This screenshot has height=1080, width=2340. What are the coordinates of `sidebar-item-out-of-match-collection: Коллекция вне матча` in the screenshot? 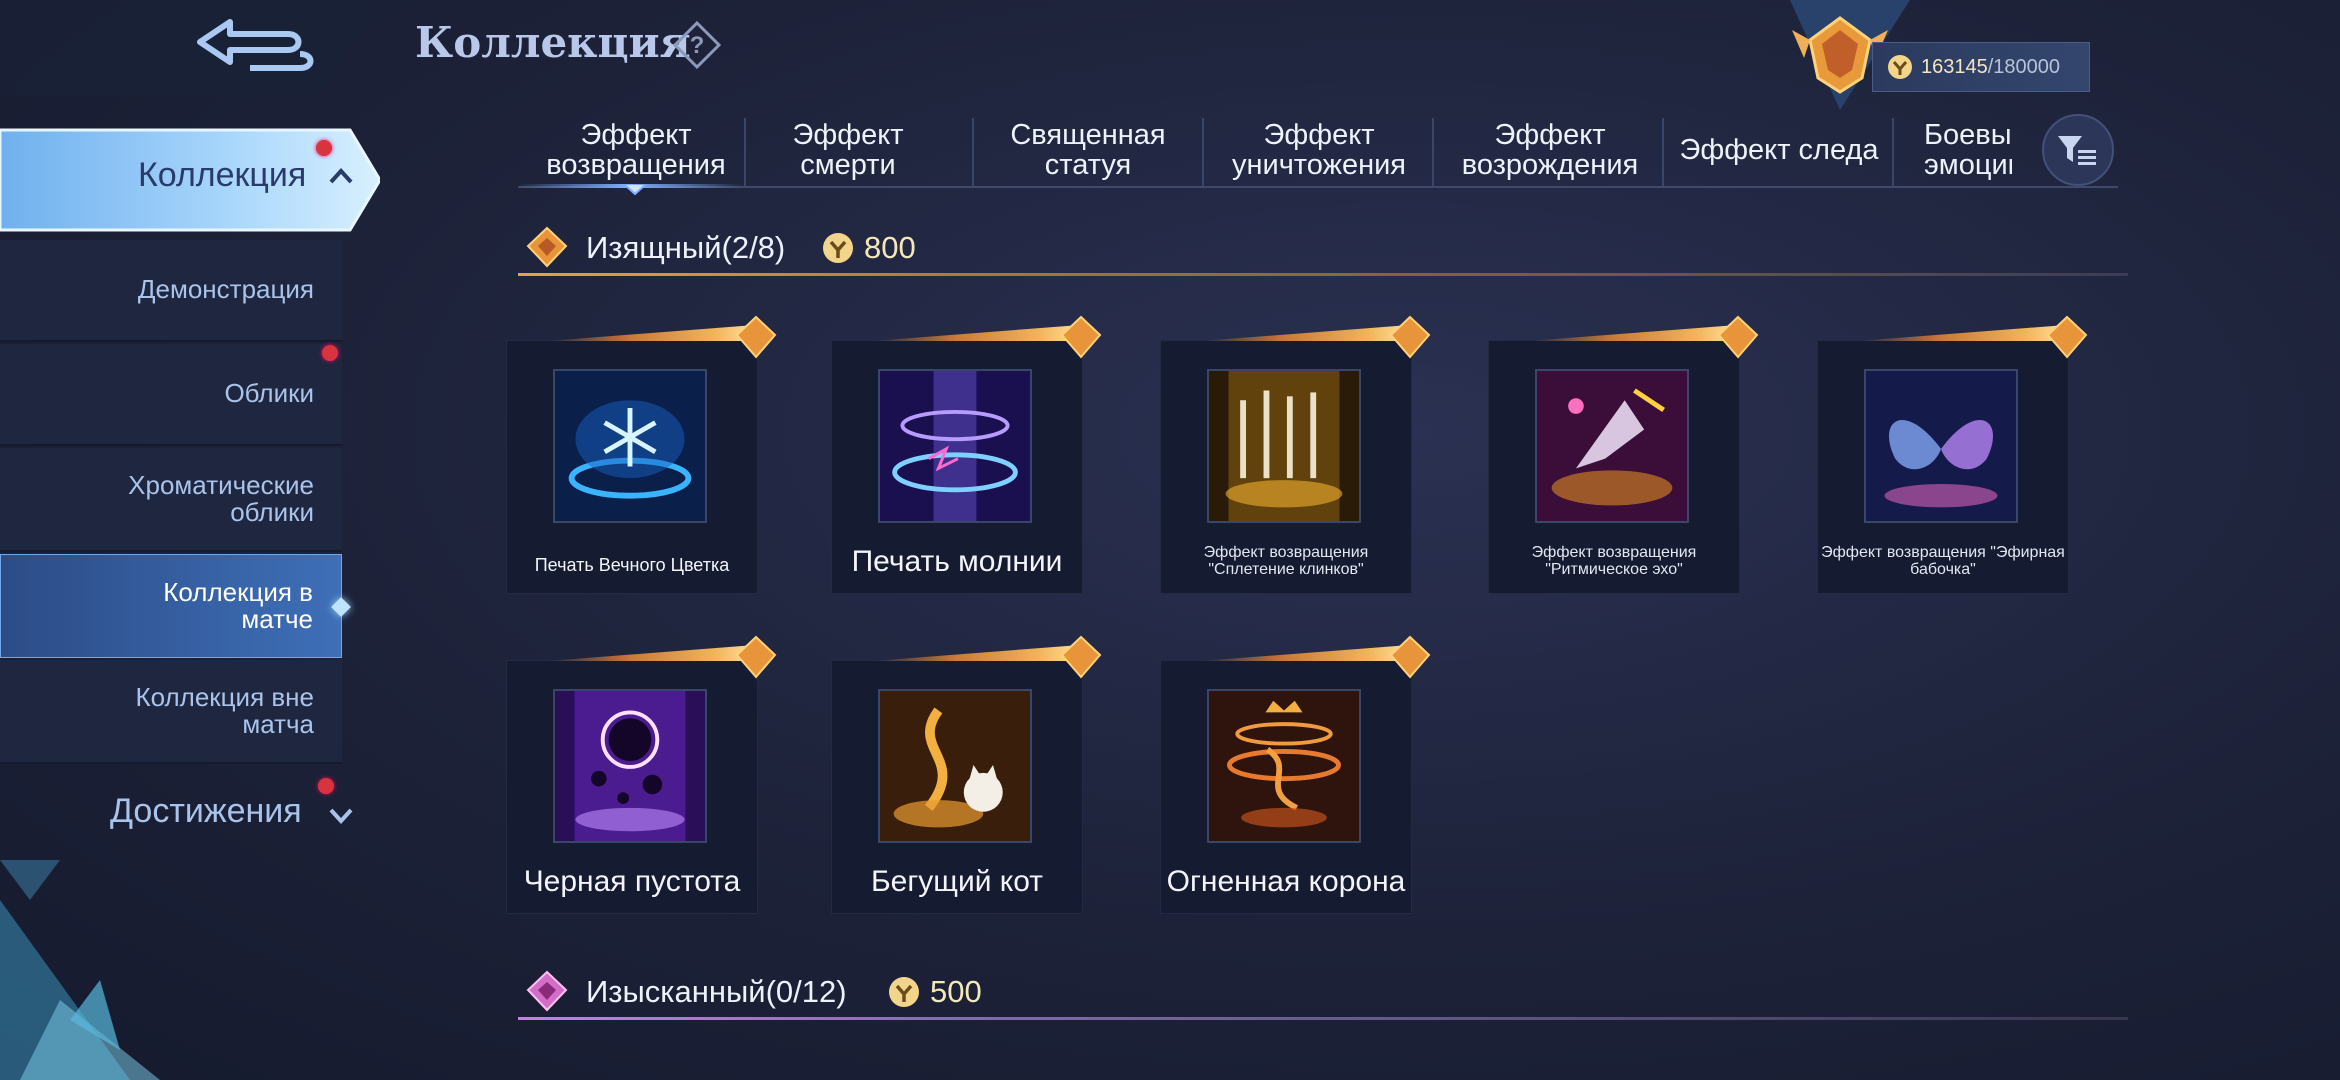 It's located at (171, 712).